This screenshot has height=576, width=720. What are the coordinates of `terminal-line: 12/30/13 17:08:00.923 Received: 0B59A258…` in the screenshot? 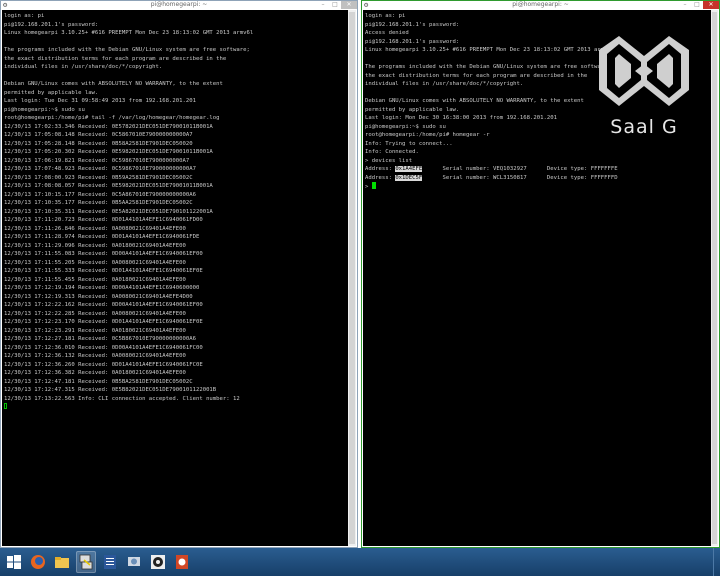 It's located at (98, 177).